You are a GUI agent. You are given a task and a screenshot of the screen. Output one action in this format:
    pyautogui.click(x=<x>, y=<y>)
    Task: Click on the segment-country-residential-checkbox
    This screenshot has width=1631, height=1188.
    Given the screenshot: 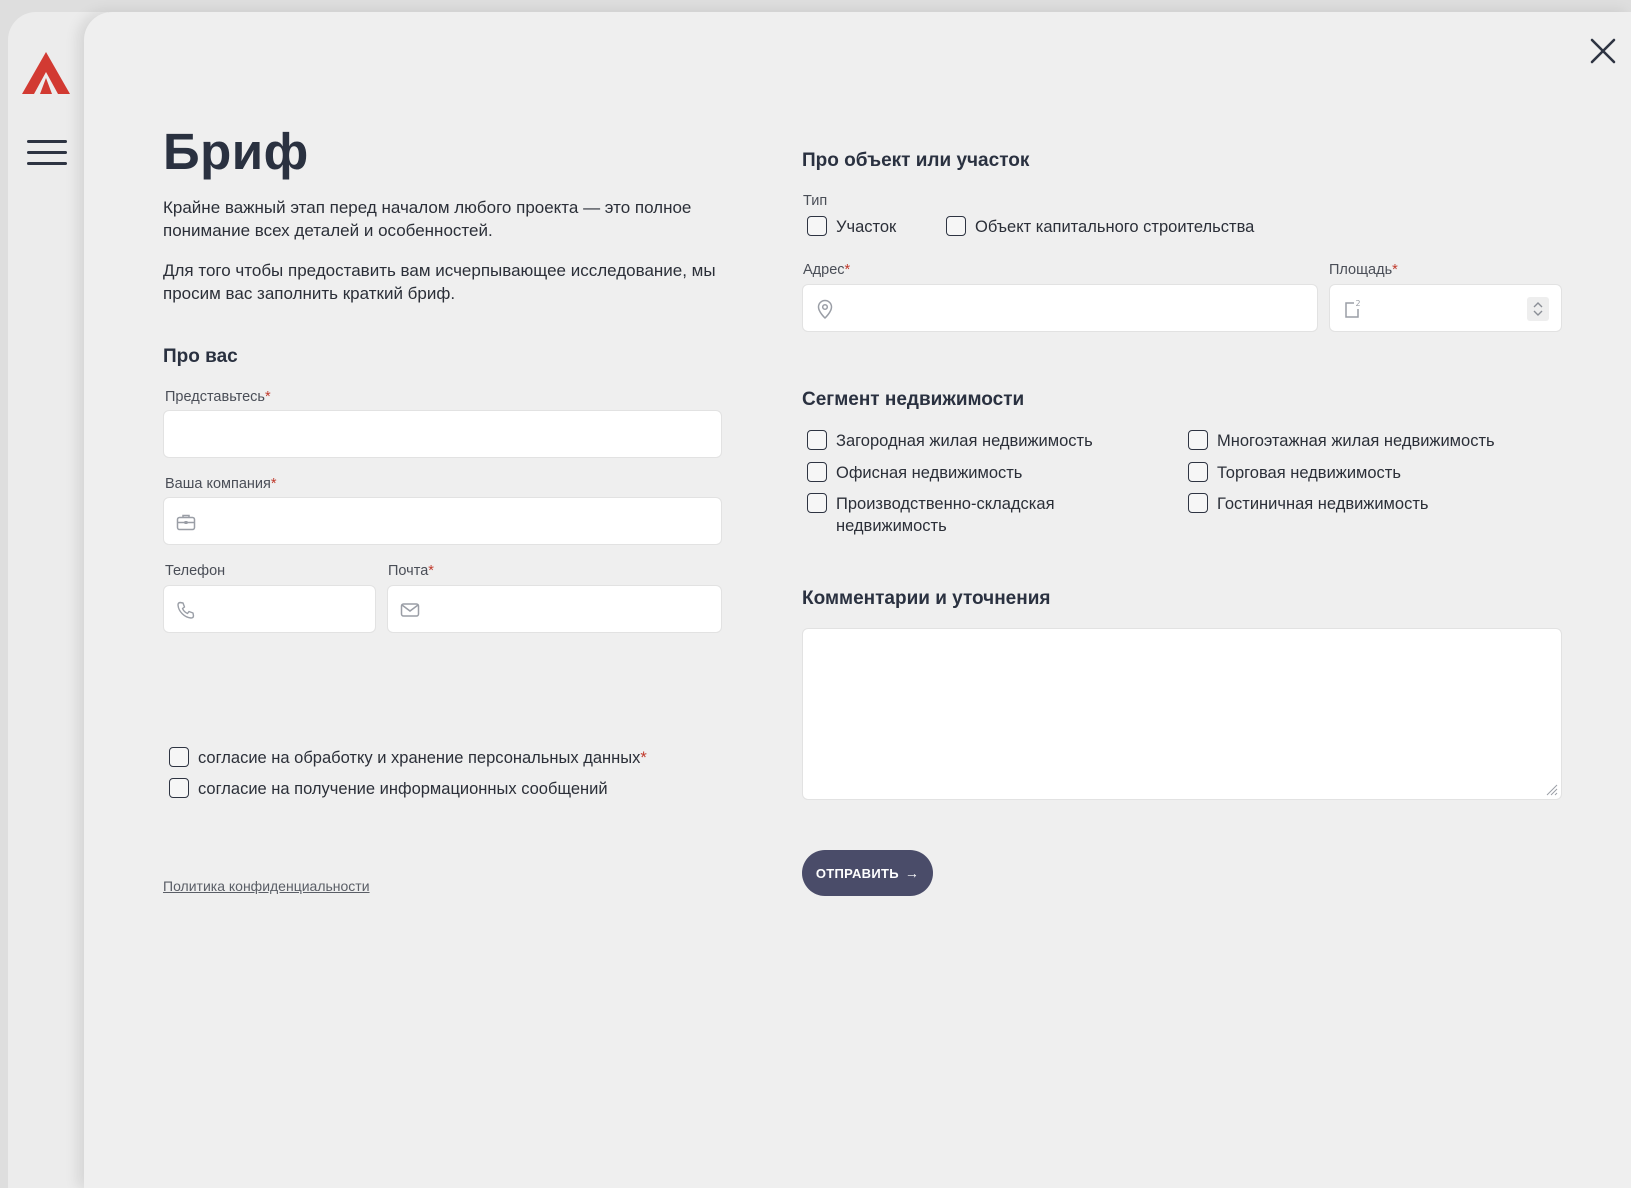 What is the action you would take?
    pyautogui.click(x=817, y=440)
    